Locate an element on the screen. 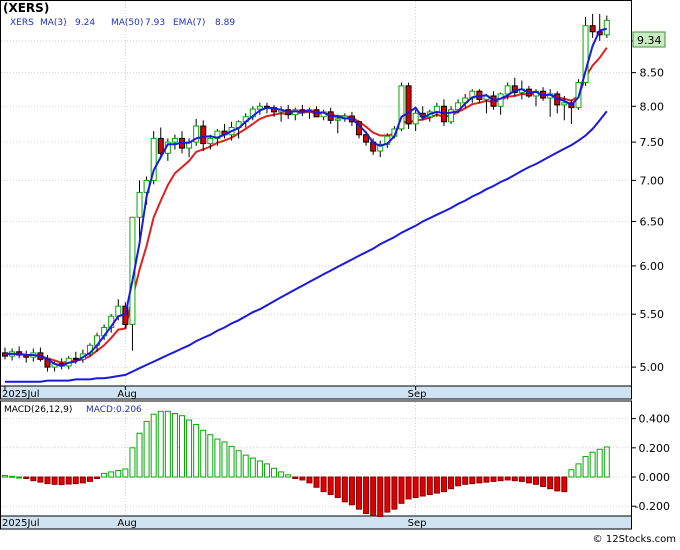 The width and height of the screenshot is (680, 550). legend-ema7: EMA(7) is located at coordinates (189, 23).